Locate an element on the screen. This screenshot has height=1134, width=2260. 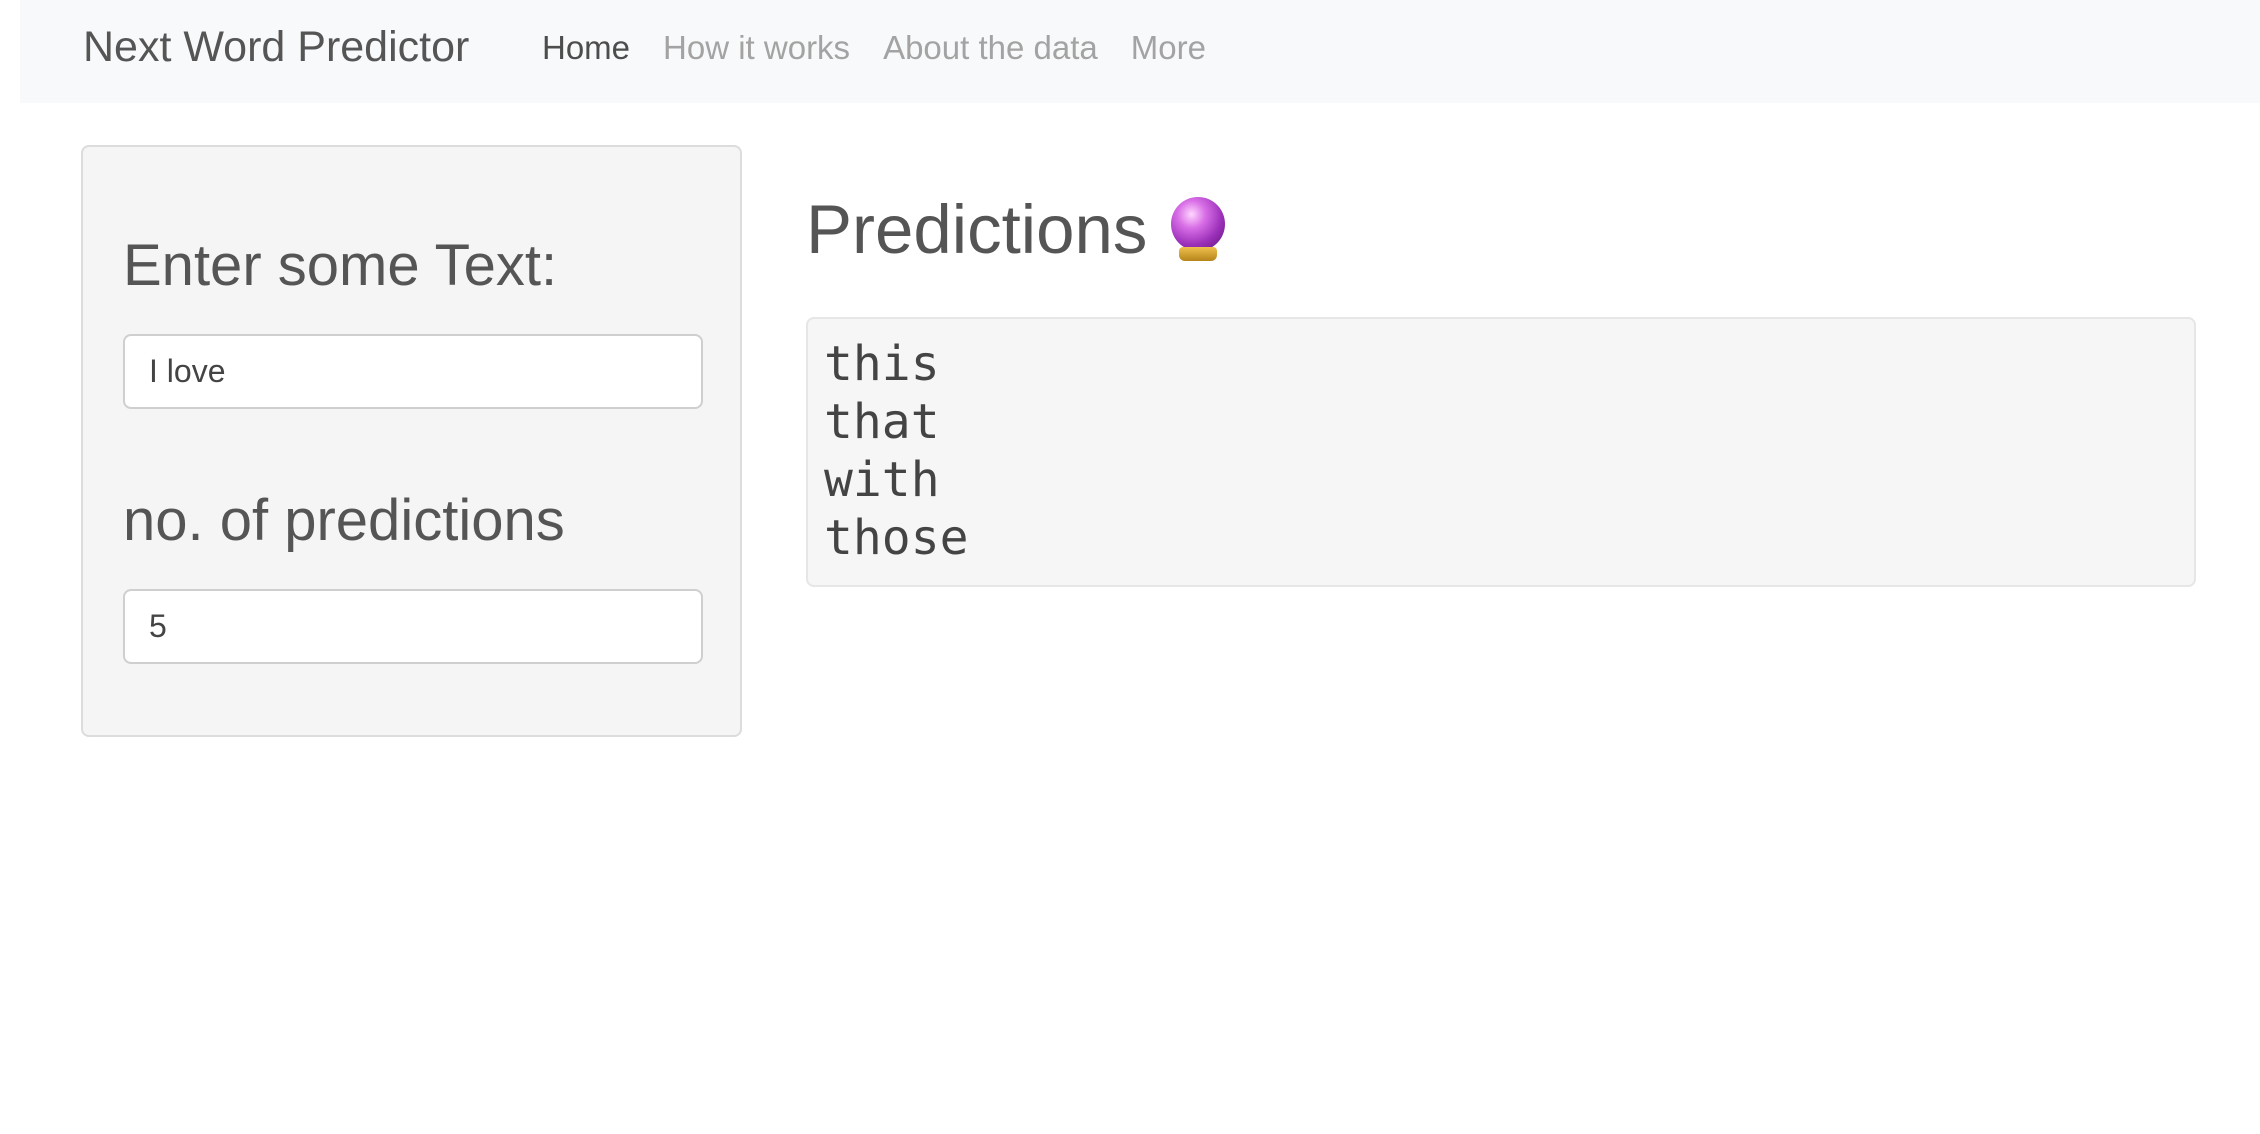
nav-link-more: More is located at coordinates (1168, 47).